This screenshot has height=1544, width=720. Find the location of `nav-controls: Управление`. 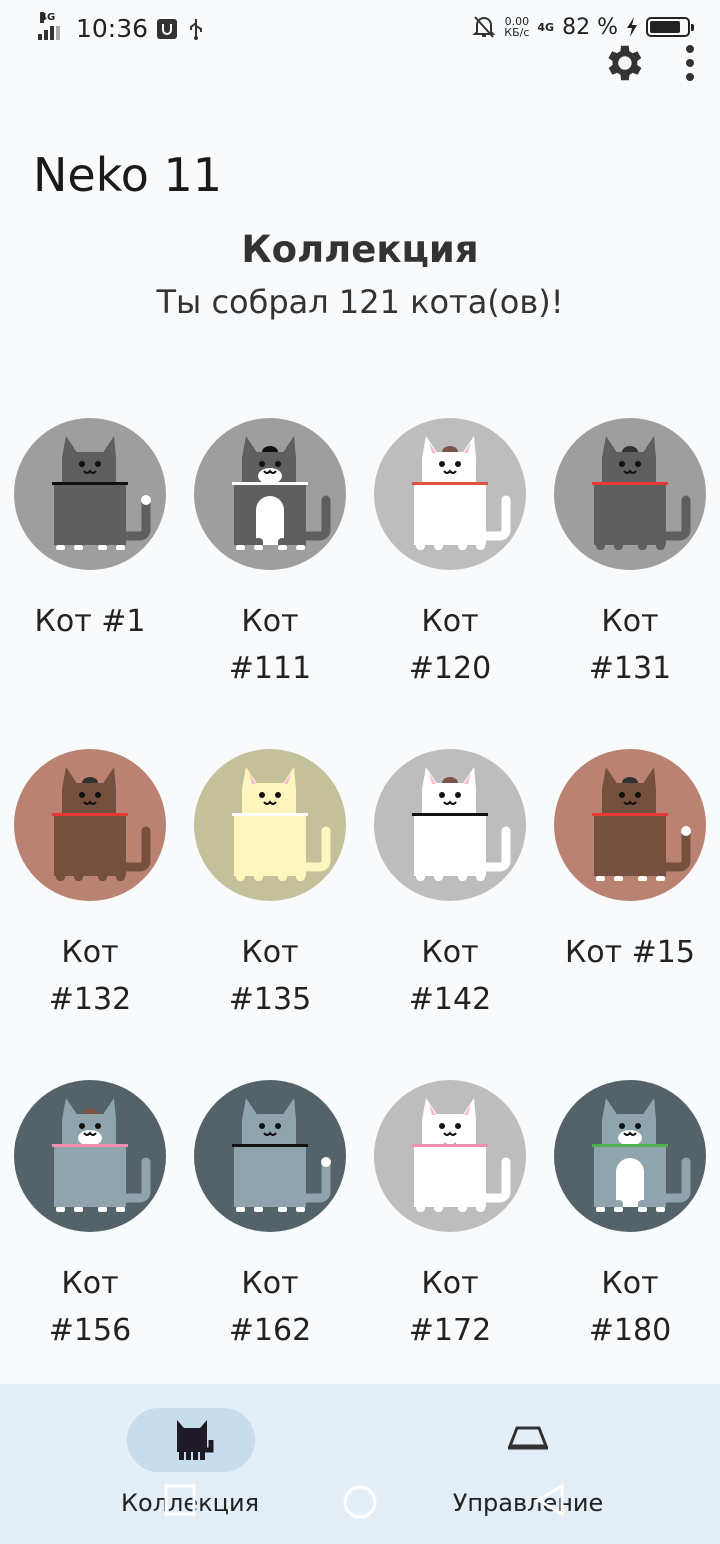

nav-controls: Управление is located at coordinates (528, 1464).